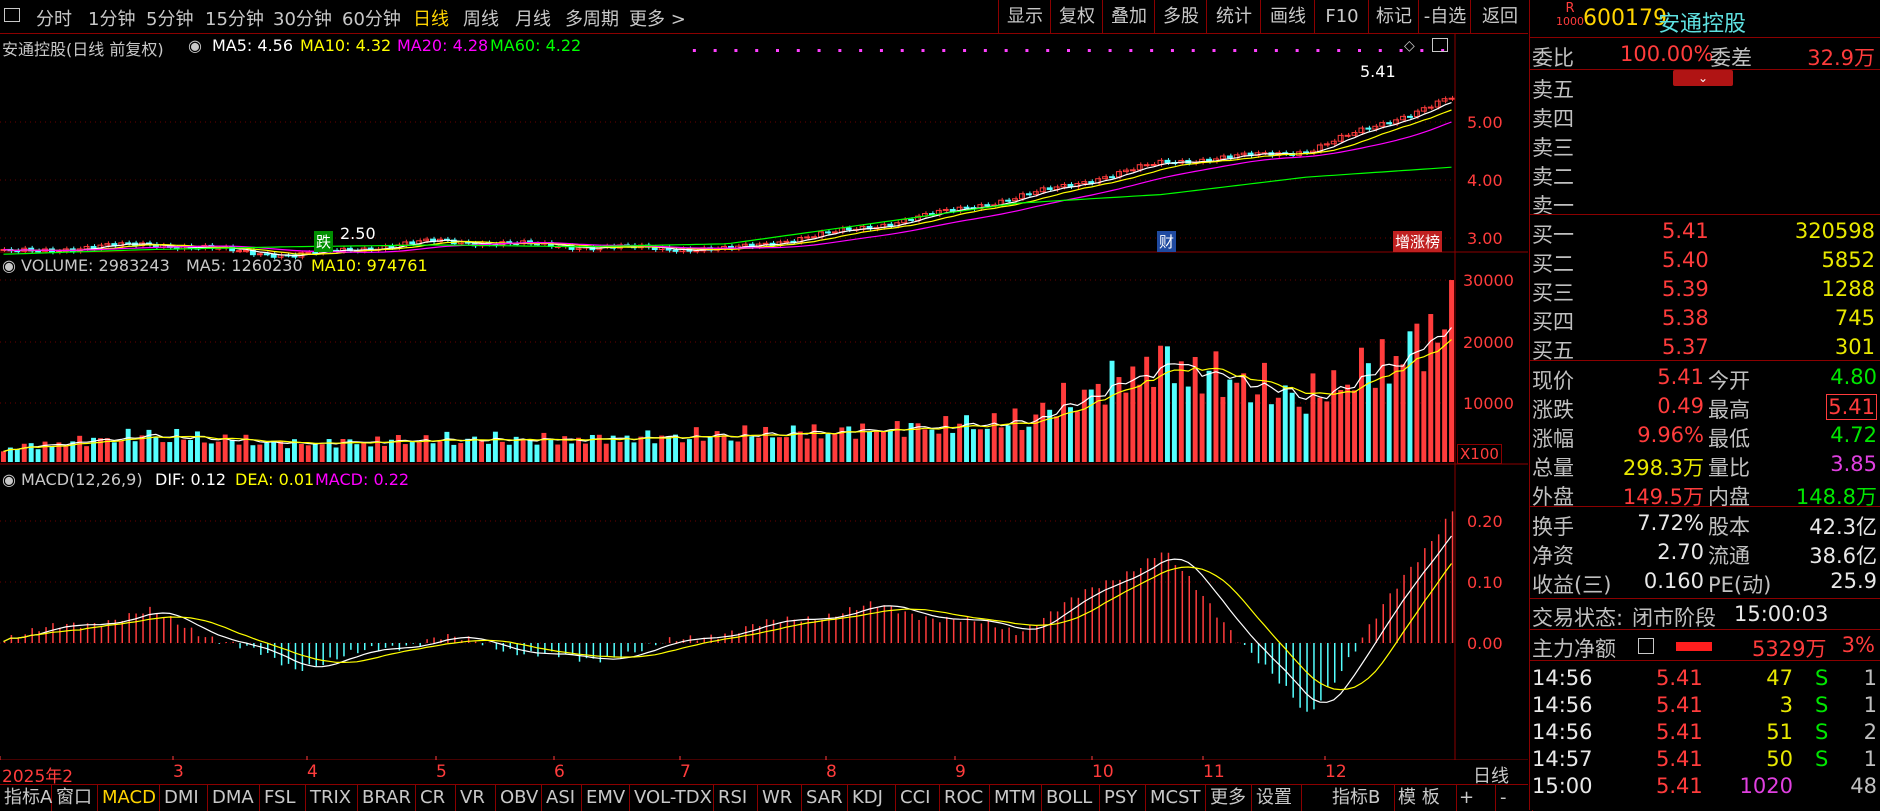  I want to click on main-flow-menu-icon, so click(1646, 646).